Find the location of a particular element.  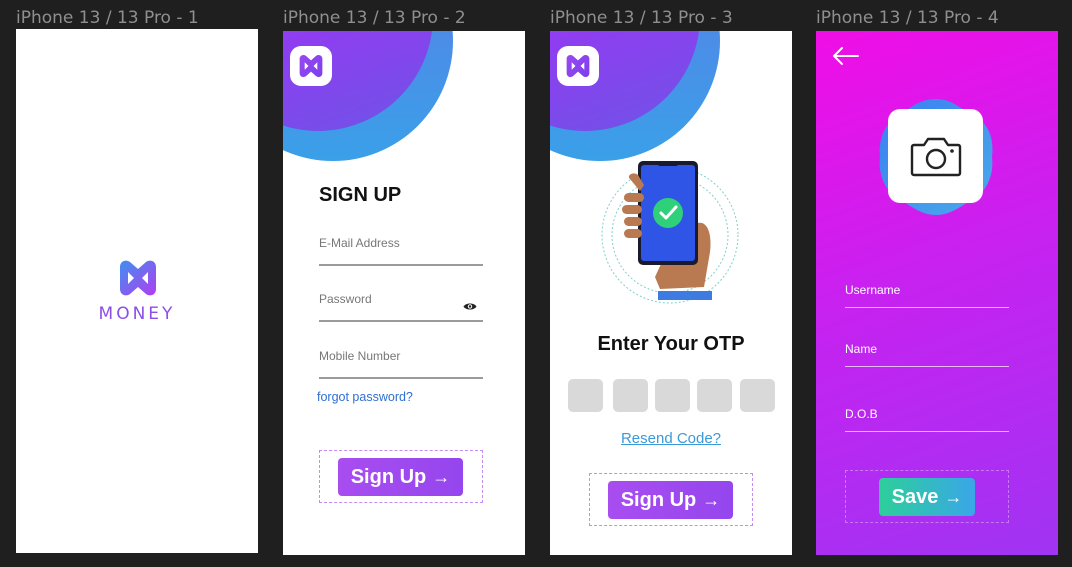

otp-signup-button-label: Sign Up is located at coordinates (658, 499).